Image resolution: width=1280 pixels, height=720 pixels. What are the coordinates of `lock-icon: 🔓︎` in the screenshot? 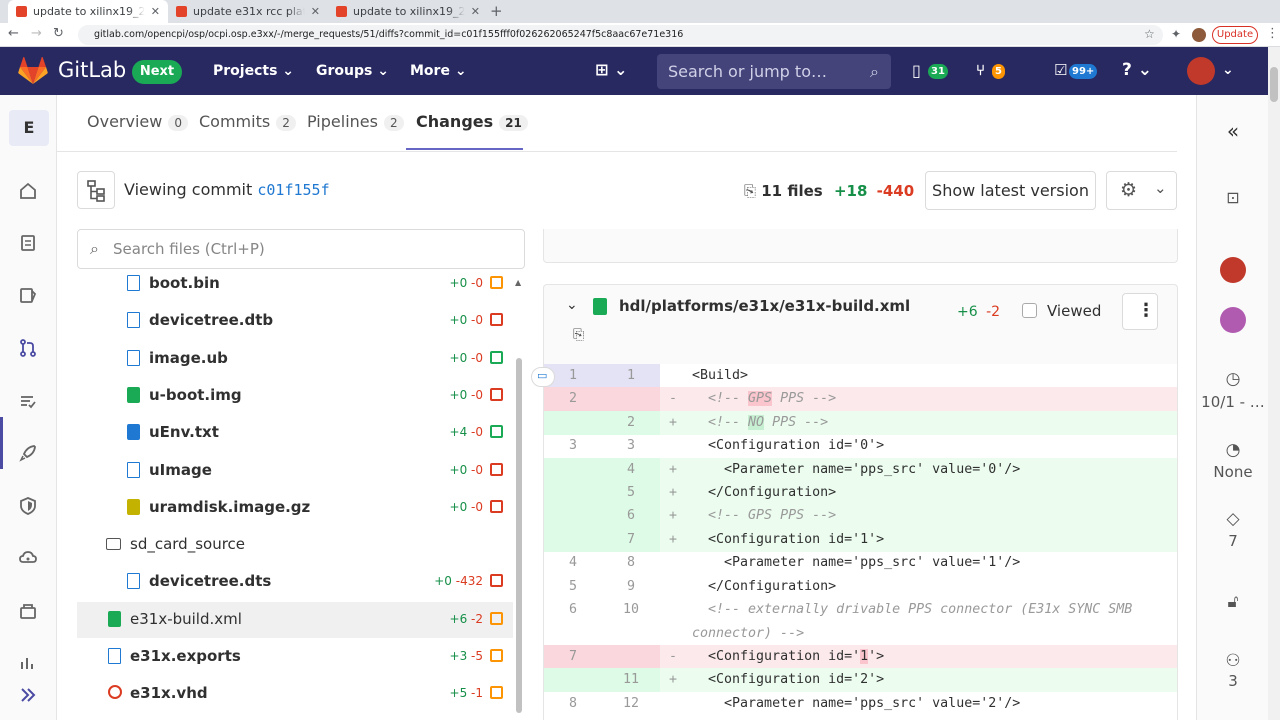 It's located at (1233, 602).